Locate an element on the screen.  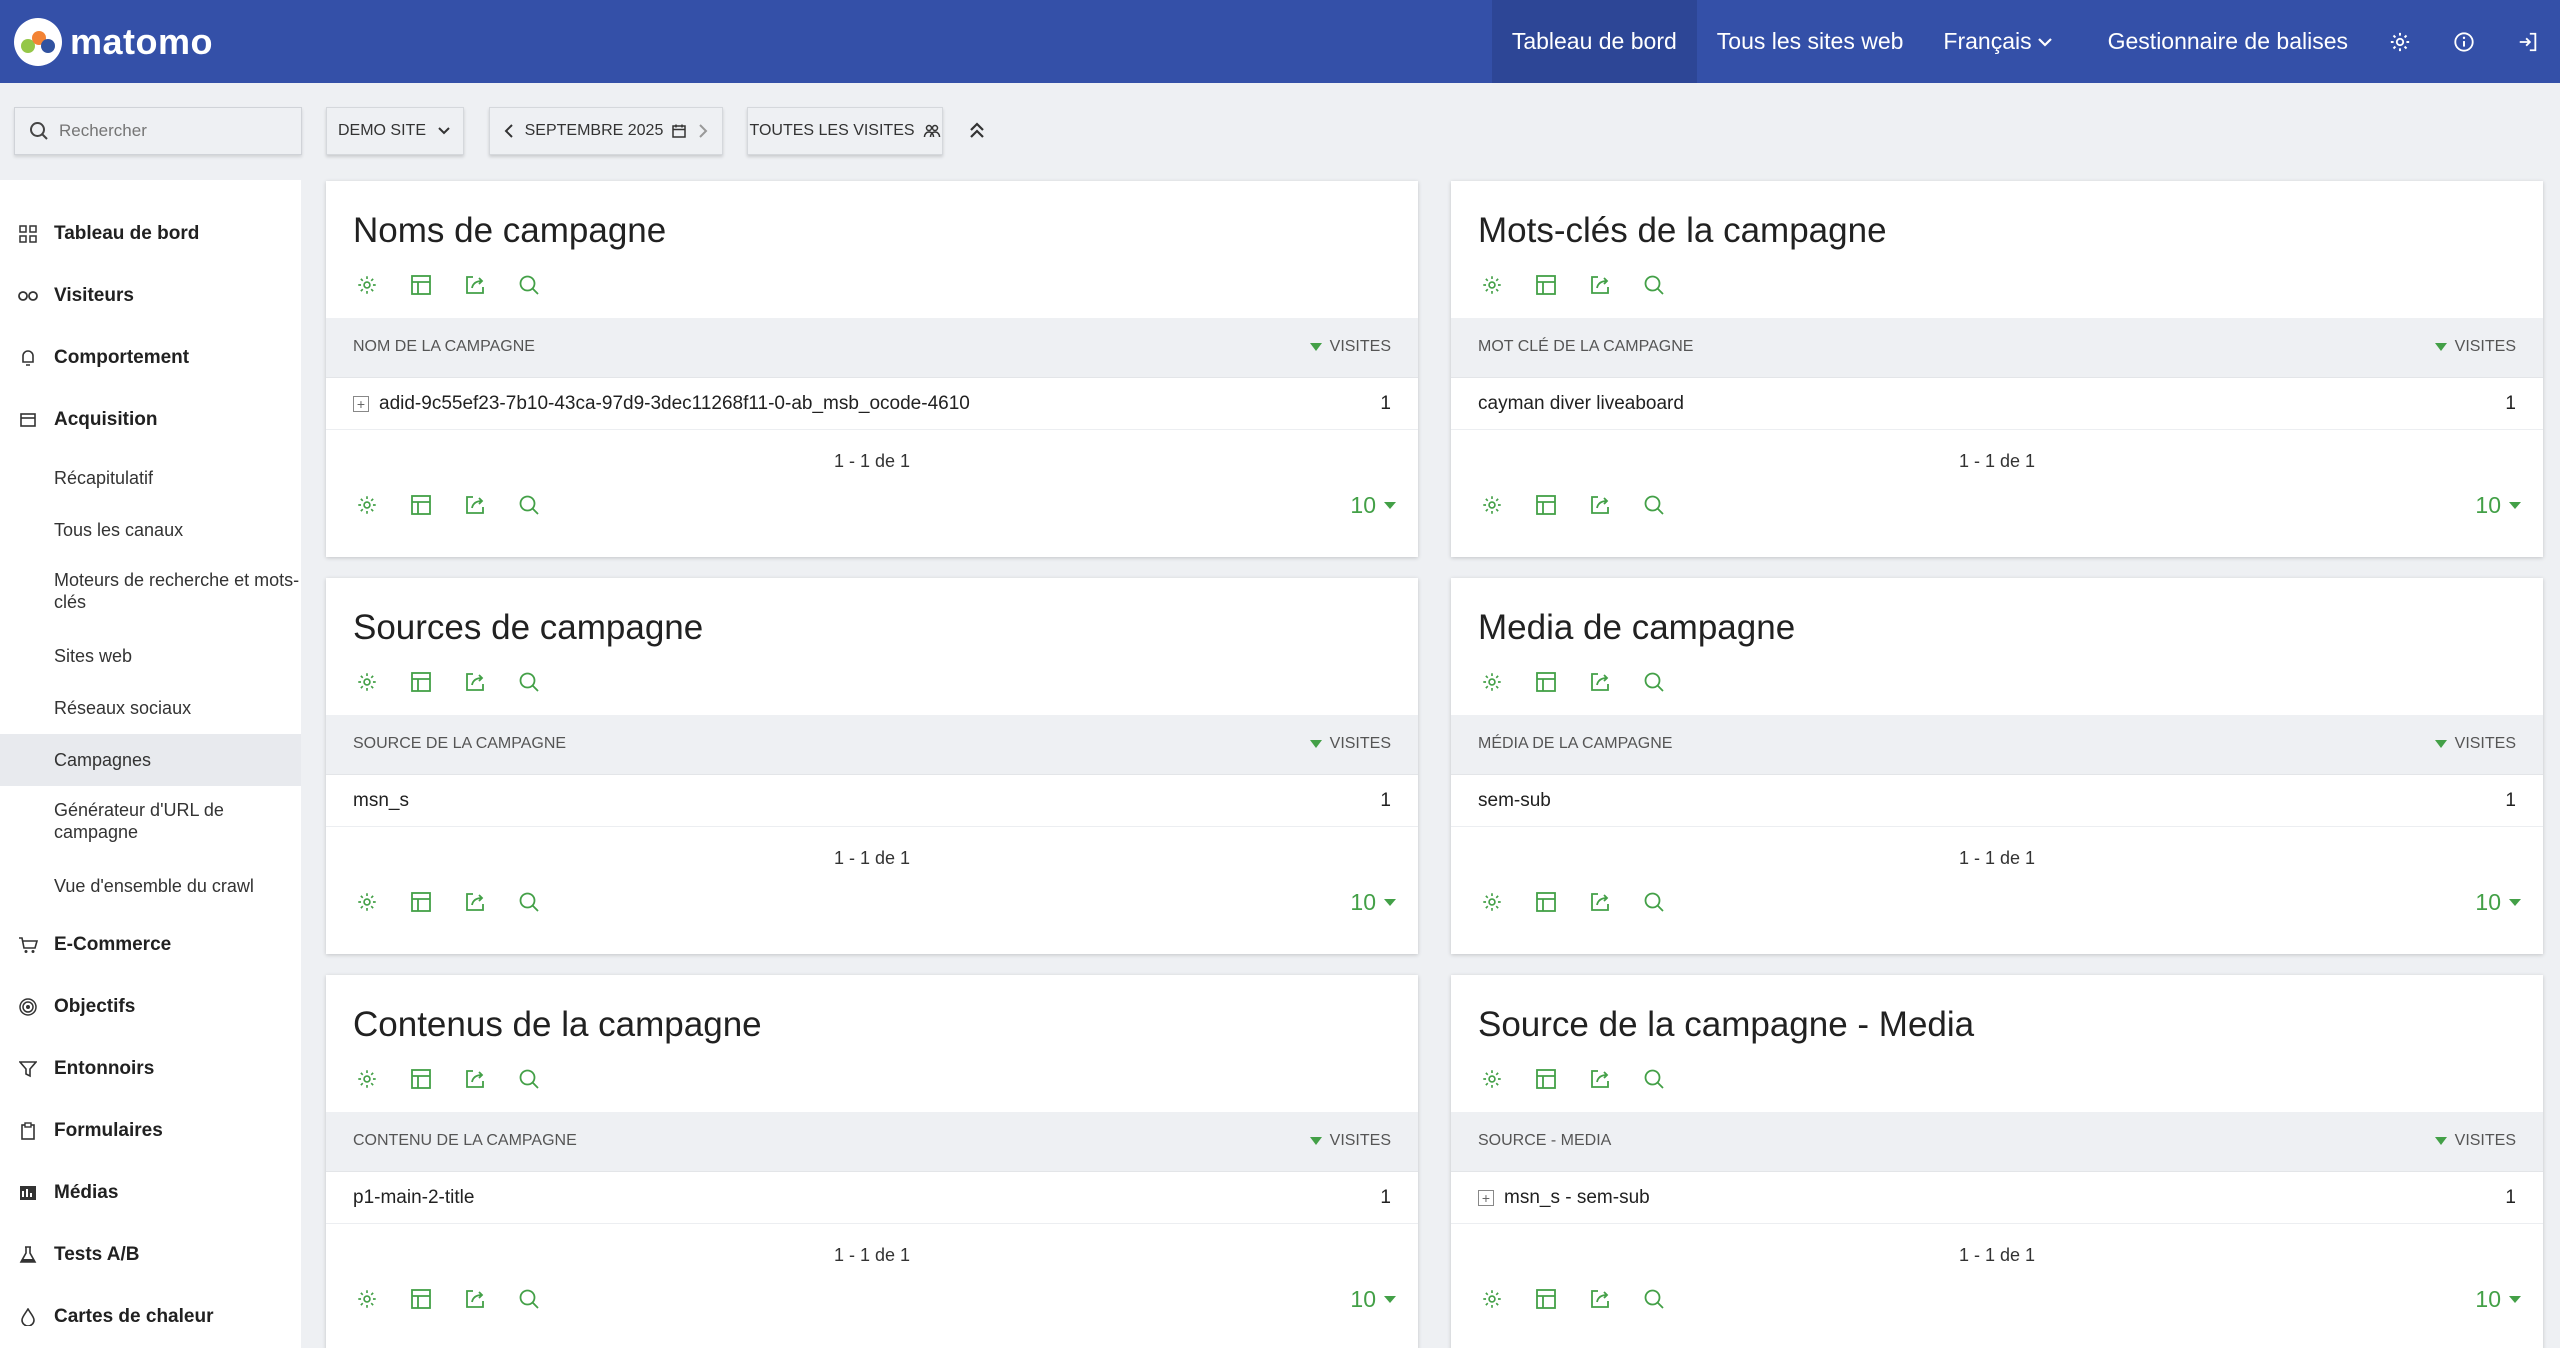
topnav-dashboard: Tableau de bord is located at coordinates (1594, 41).